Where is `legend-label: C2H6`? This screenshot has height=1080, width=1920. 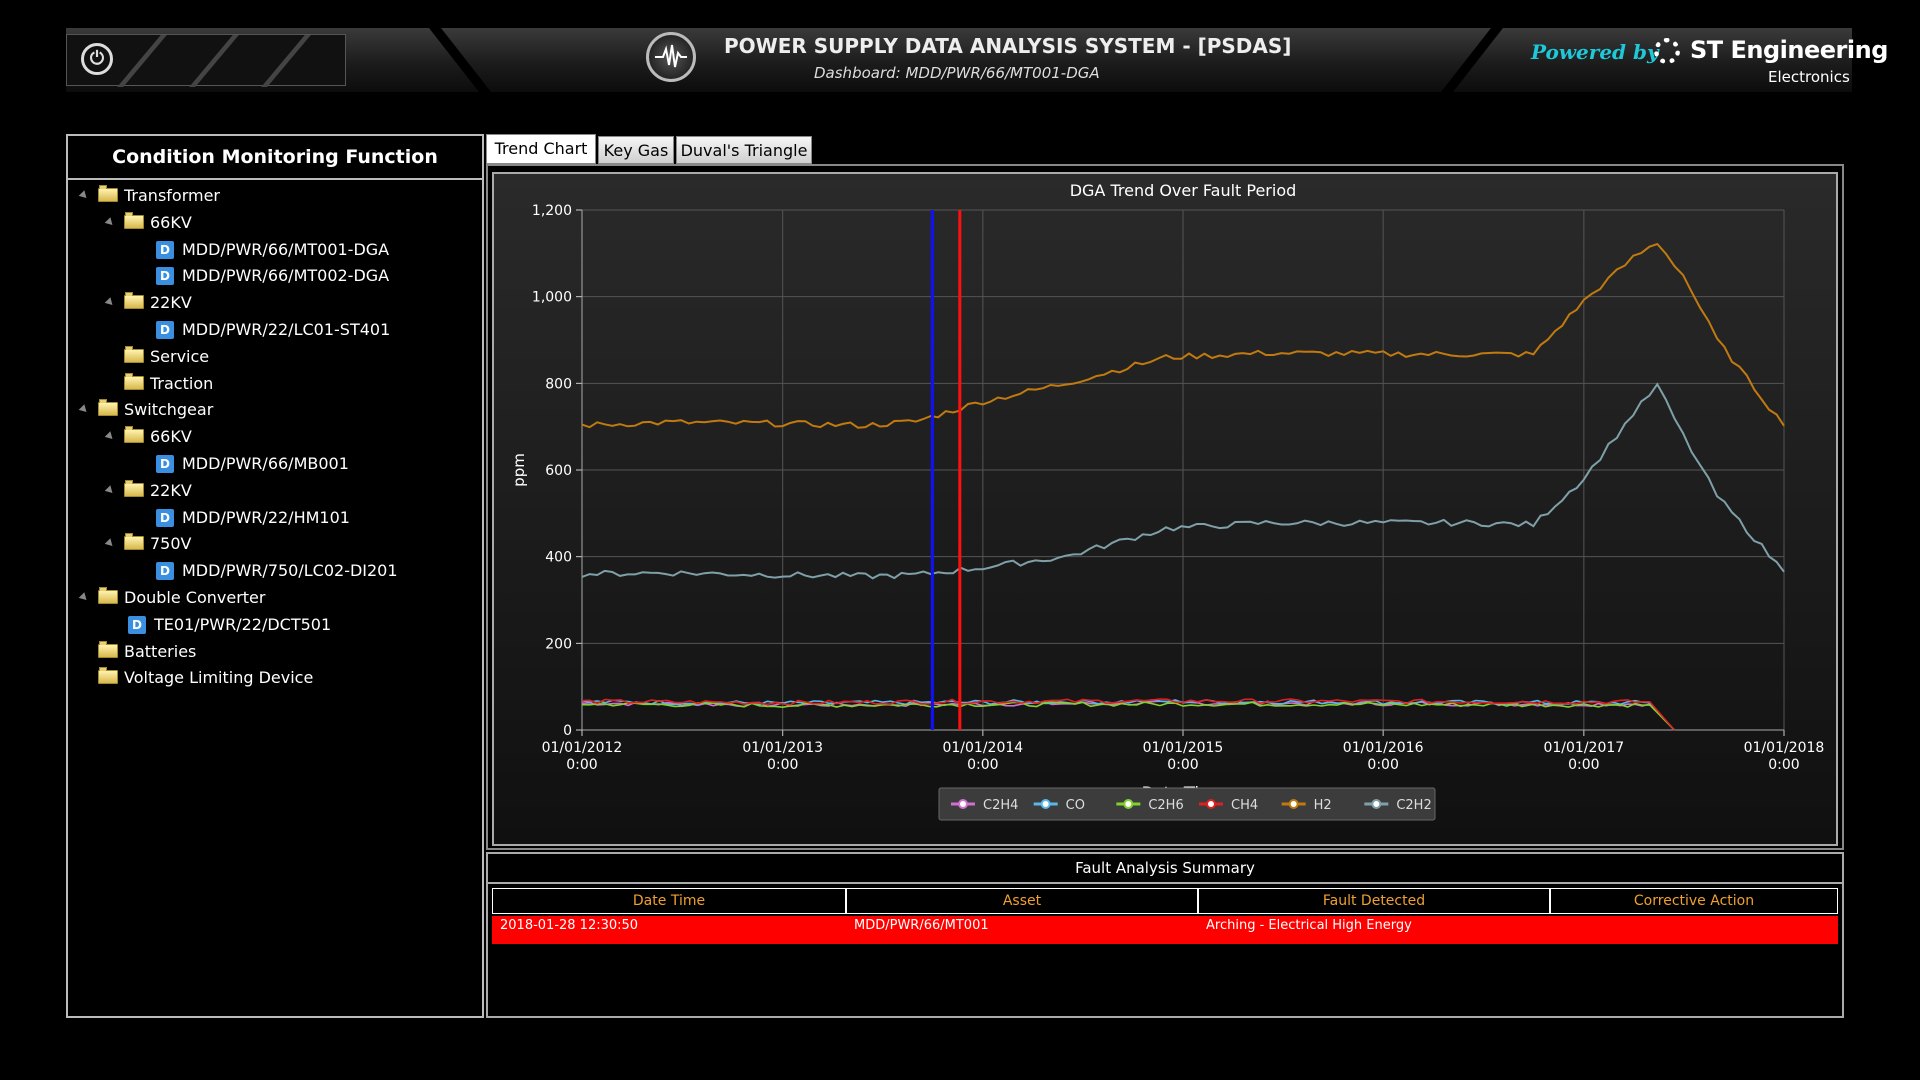 legend-label: C2H6 is located at coordinates (1165, 805).